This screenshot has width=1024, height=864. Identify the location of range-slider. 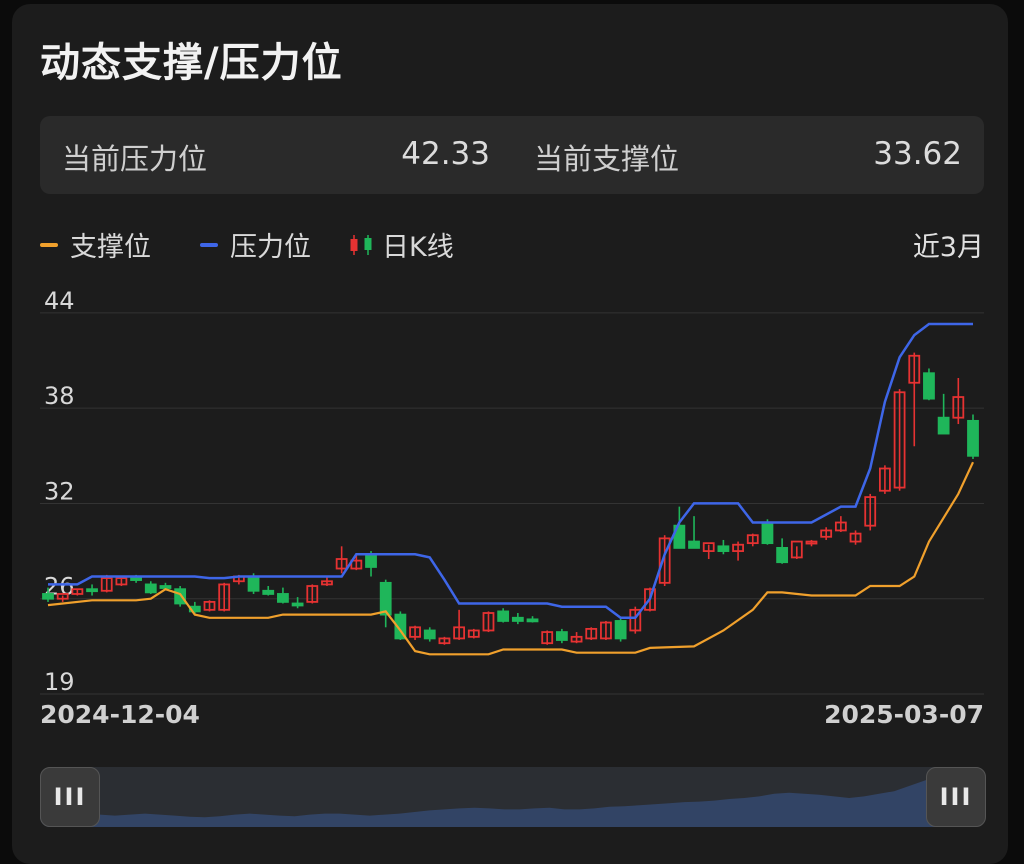
(512, 797).